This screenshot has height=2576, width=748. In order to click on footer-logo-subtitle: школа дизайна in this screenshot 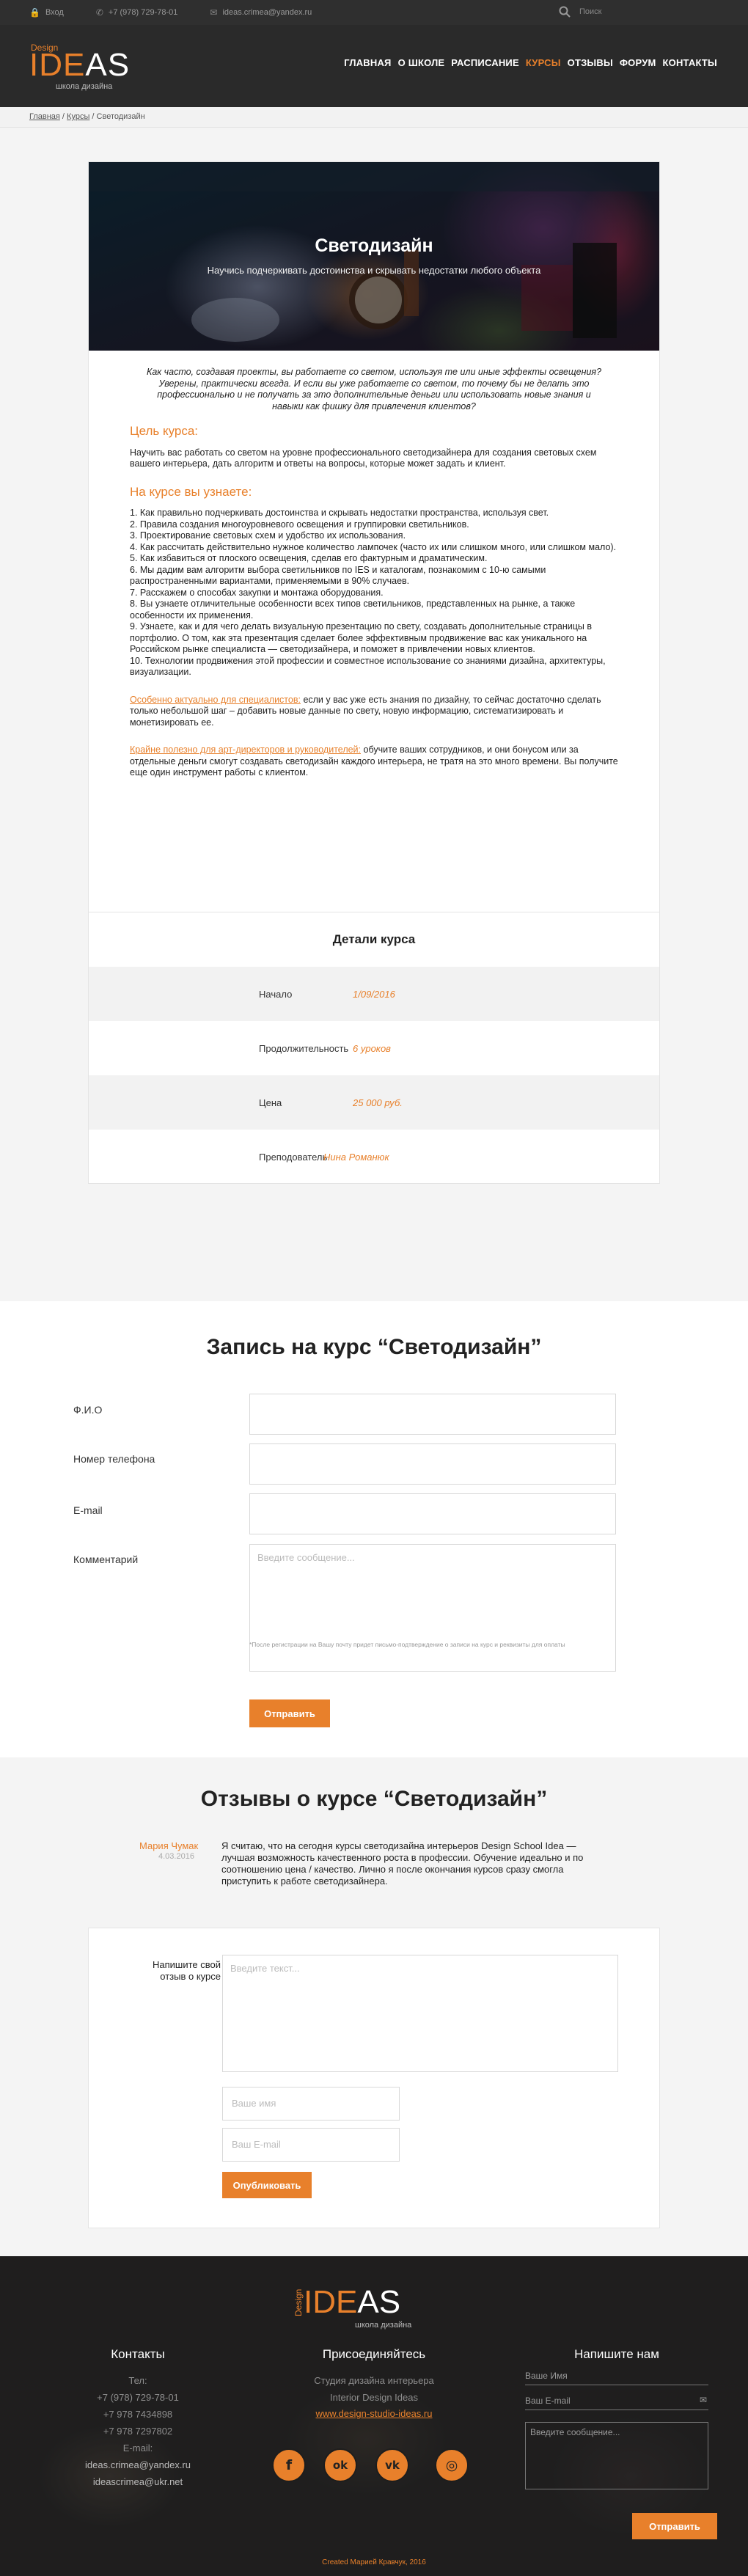, I will do `click(383, 2325)`.